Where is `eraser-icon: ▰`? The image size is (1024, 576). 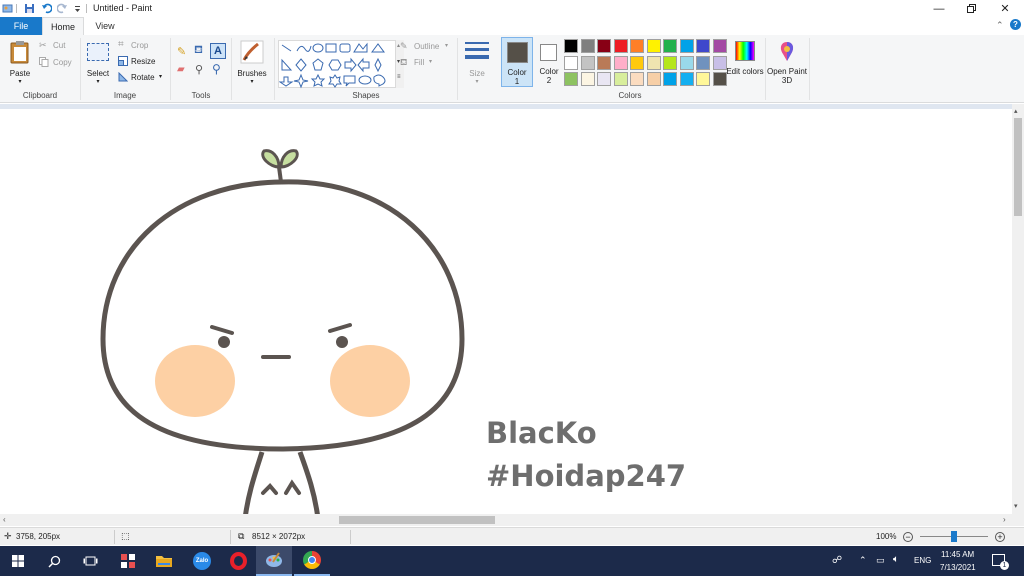 eraser-icon: ▰ is located at coordinates (181, 69).